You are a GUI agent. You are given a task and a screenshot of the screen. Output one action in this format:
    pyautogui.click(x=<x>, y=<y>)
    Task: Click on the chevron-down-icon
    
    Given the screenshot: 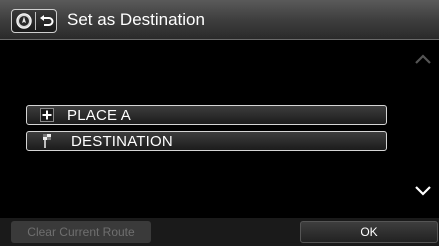 What is the action you would take?
    pyautogui.click(x=423, y=191)
    